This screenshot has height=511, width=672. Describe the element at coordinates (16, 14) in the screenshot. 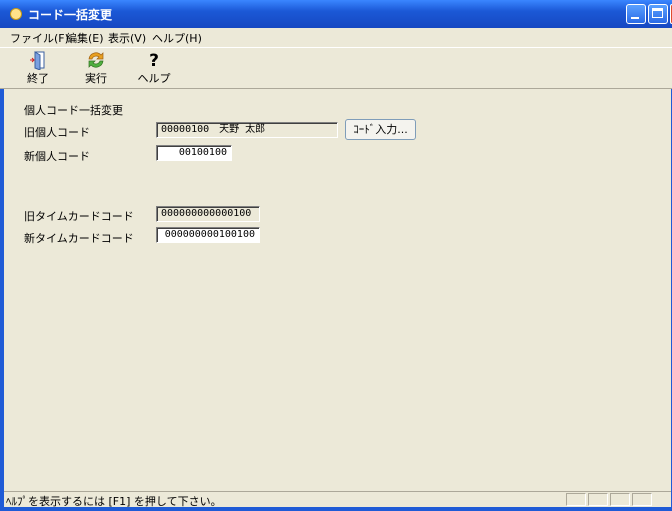

I see `app-icon` at that location.